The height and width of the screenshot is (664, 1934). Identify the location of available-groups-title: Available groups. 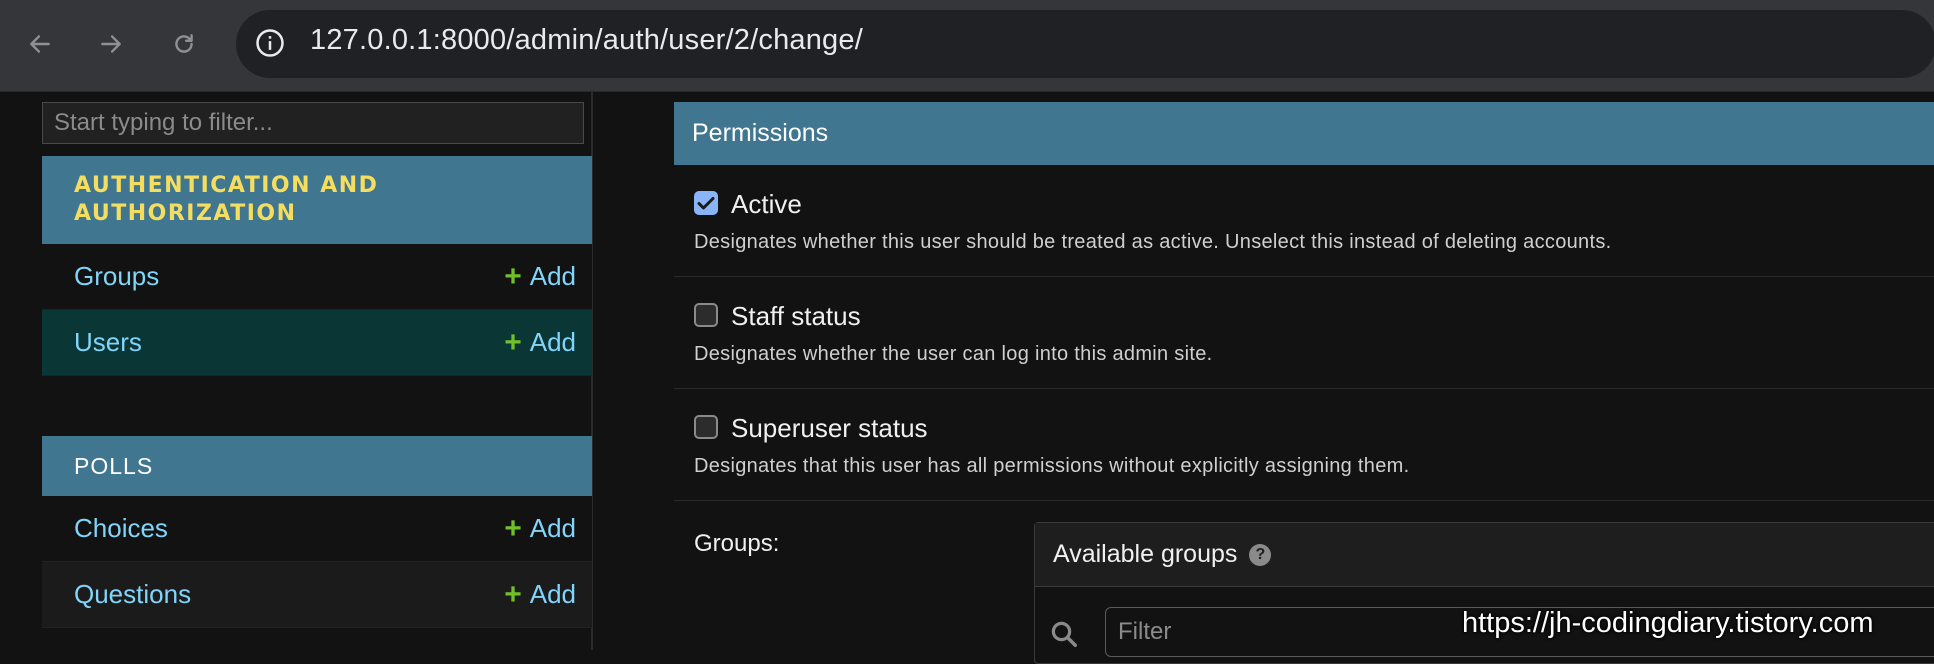
(1145, 554).